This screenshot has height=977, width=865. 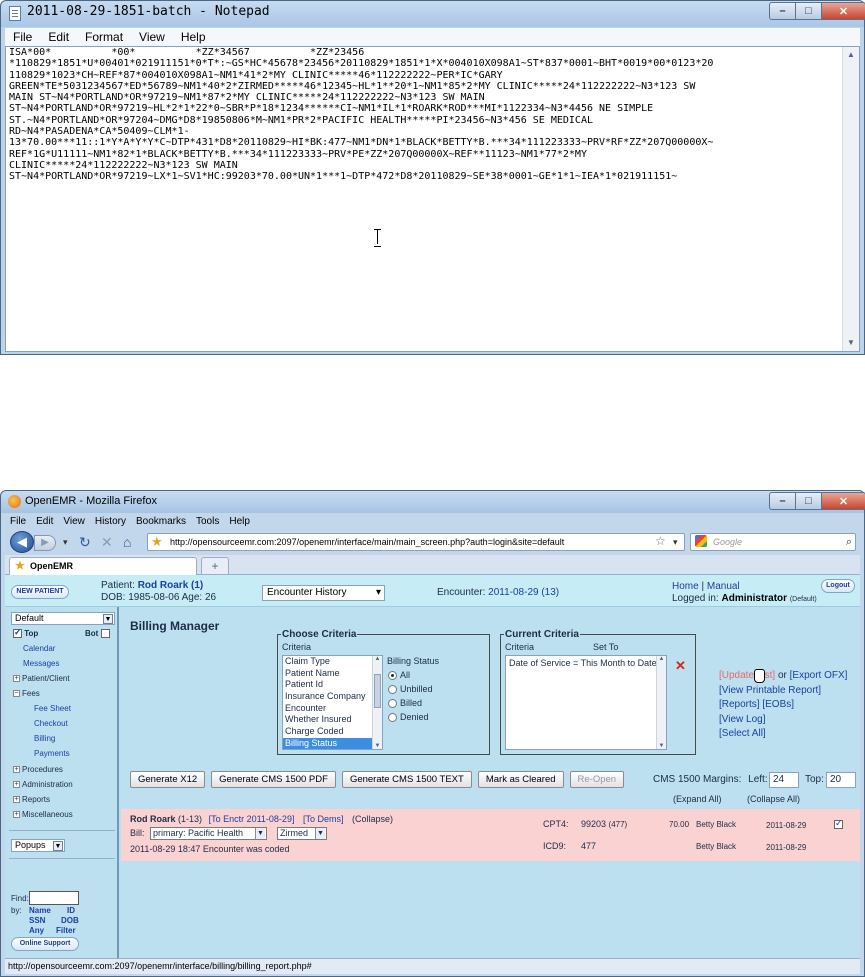 What do you see at coordinates (851, 343) in the screenshot?
I see `scroll-down-icon: ▼` at bounding box center [851, 343].